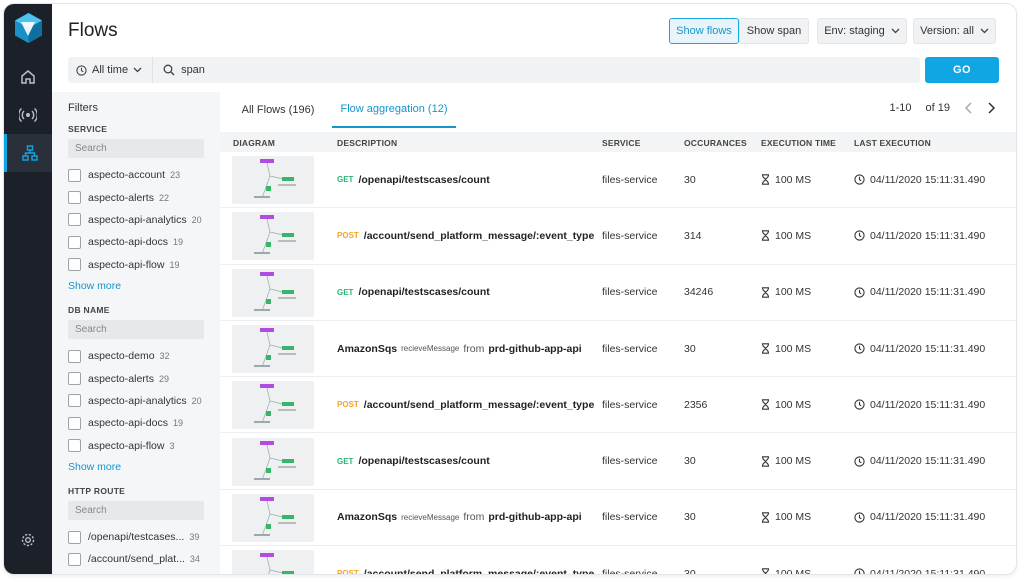 Image resolution: width=1024 pixels, height=582 pixels. What do you see at coordinates (136, 510) in the screenshot?
I see `http-route-filter-search: Search` at bounding box center [136, 510].